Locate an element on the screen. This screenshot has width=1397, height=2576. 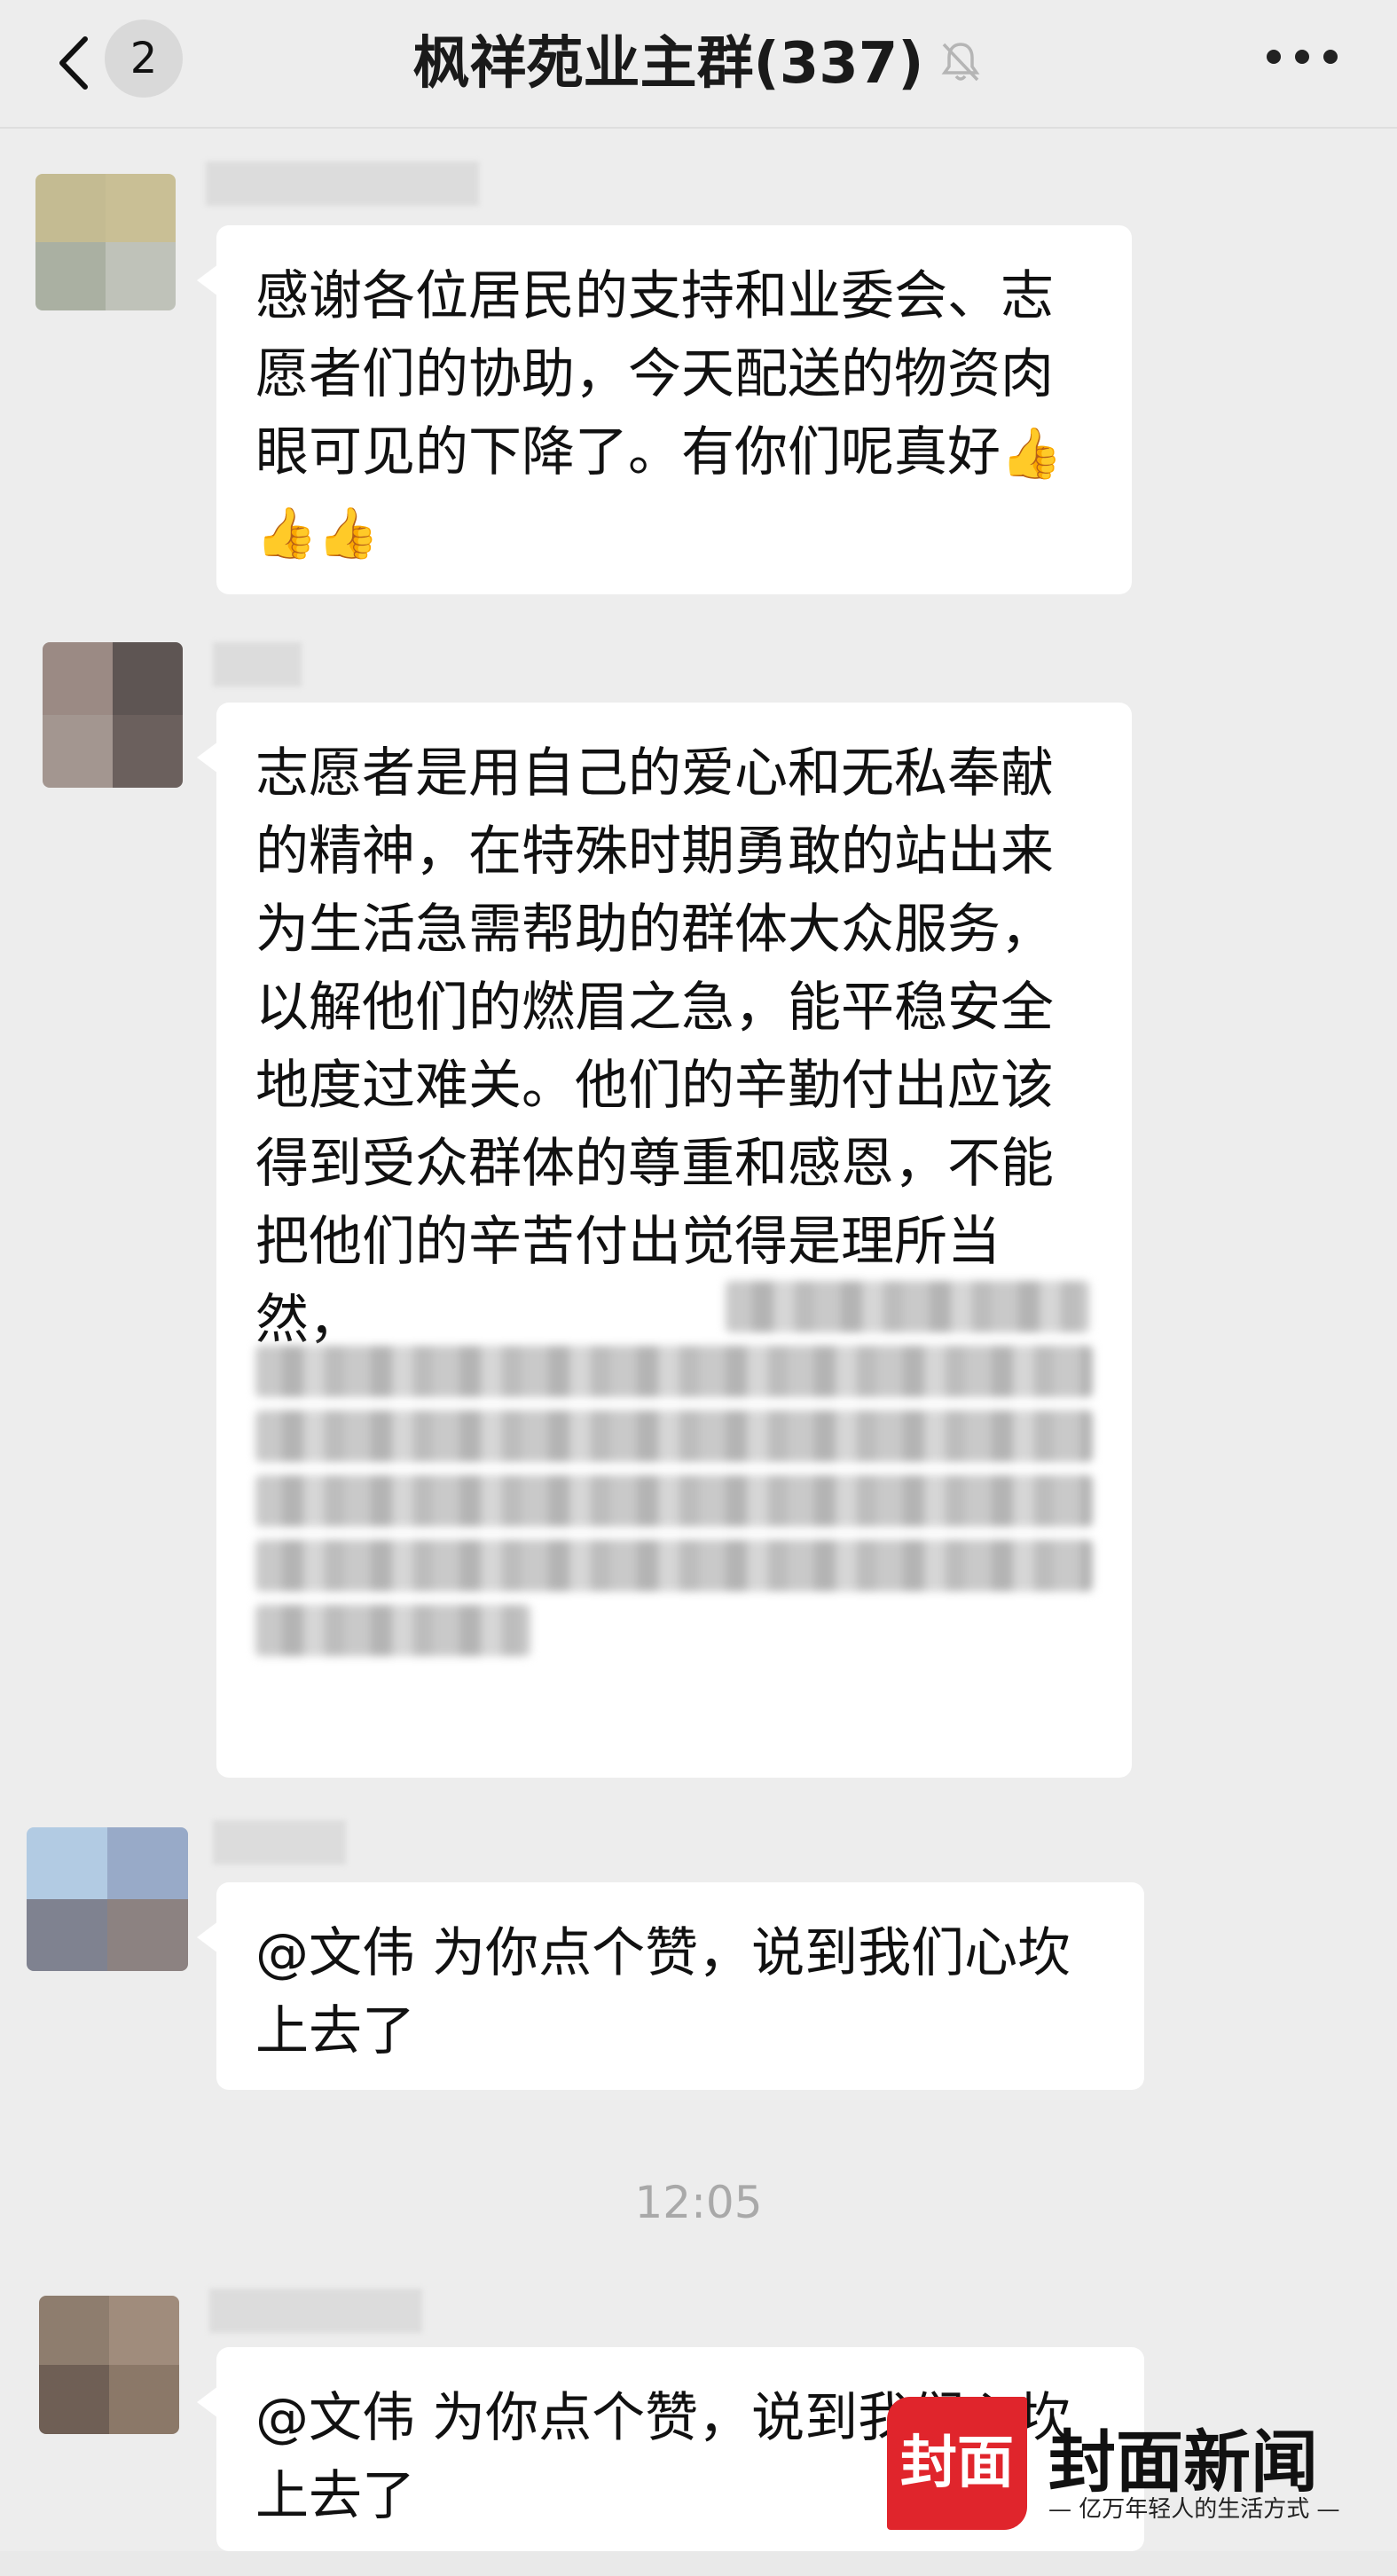
more-dots-icon is located at coordinates (1302, 57).